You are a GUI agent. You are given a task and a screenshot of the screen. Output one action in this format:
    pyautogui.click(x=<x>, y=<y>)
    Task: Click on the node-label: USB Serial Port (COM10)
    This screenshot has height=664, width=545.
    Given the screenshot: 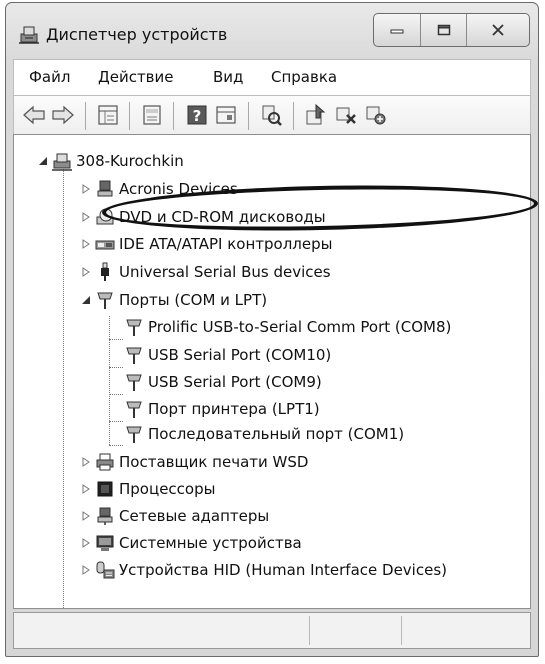 What is the action you would take?
    pyautogui.click(x=240, y=355)
    